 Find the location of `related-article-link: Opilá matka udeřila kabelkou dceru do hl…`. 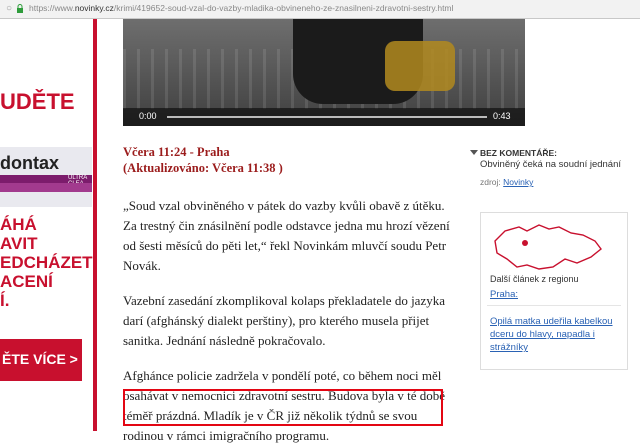

related-article-link: Opilá matka udeřila kabelkou dceru do hl… is located at coordinates (555, 334).